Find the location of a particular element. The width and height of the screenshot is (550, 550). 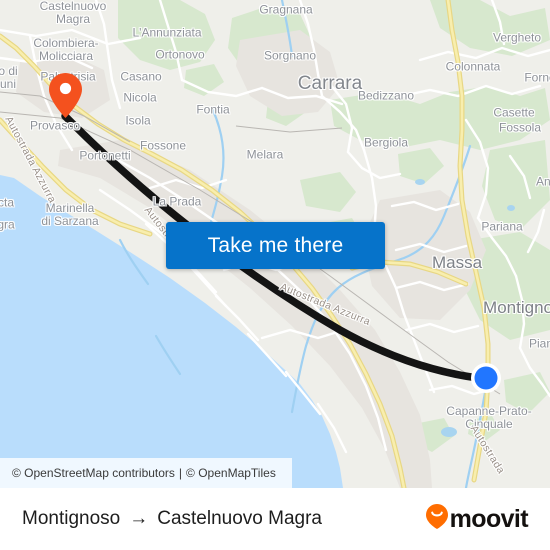

maptiles-attribution-link: © OpenMapTiles is located at coordinates (231, 473).